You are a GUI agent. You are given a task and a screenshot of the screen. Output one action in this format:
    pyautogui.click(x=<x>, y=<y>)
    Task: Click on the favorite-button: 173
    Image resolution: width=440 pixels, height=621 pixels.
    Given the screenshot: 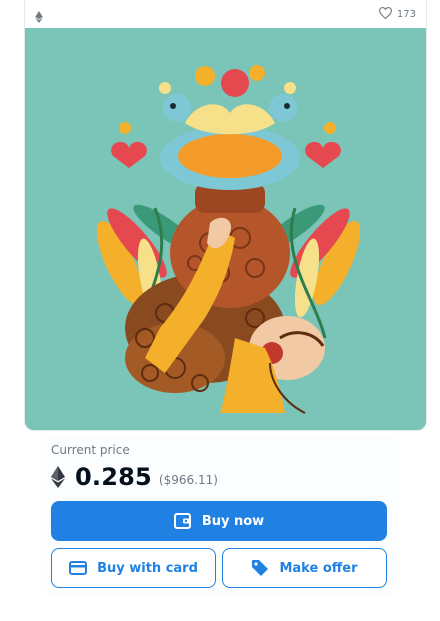 What is the action you would take?
    pyautogui.click(x=397, y=14)
    